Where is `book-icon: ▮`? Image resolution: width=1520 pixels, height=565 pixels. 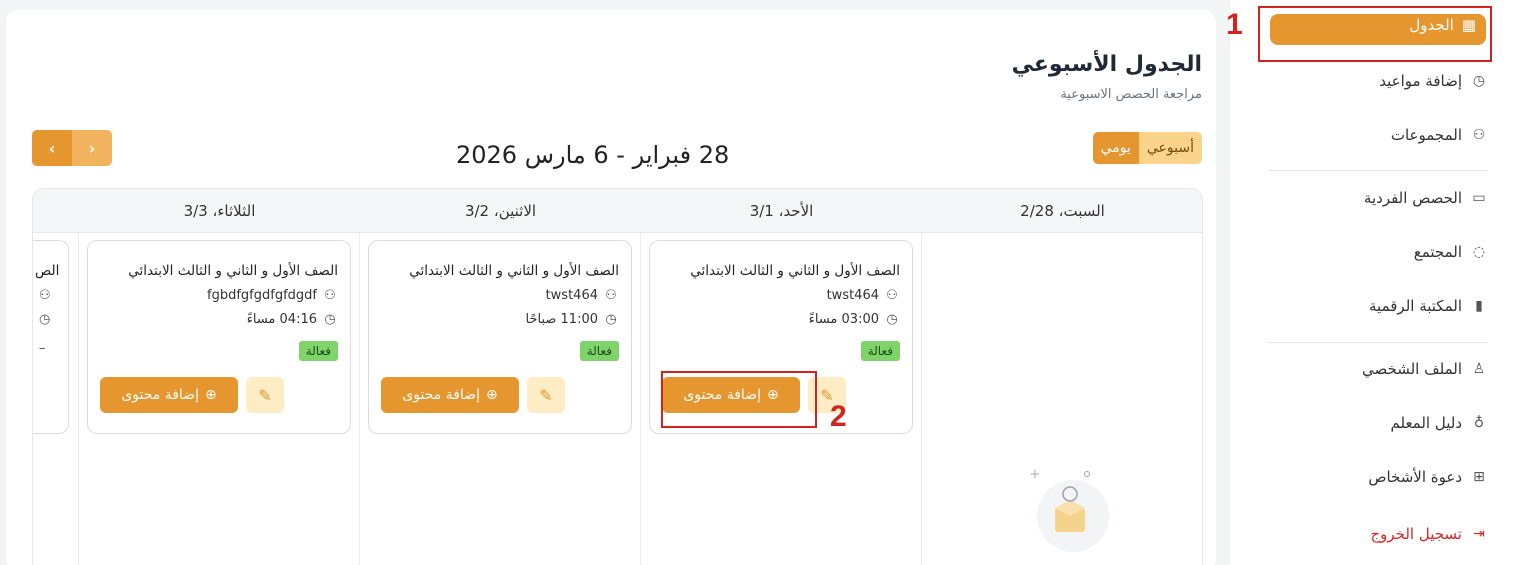
book-icon: ▮ is located at coordinates (1479, 306).